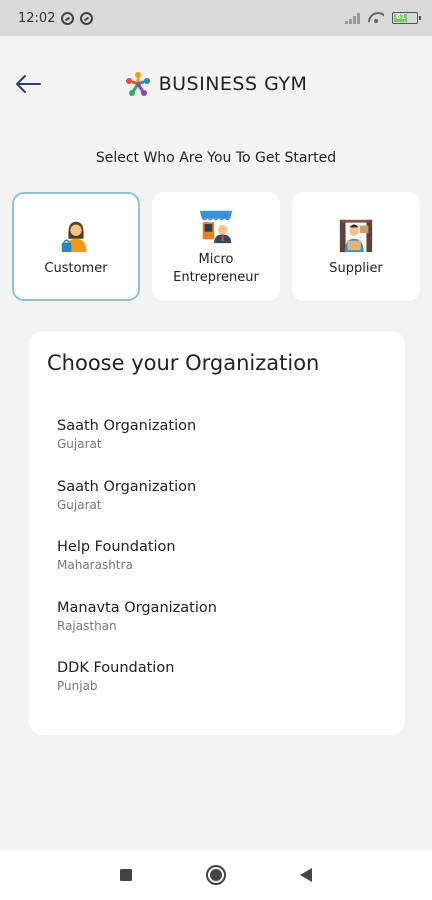 This screenshot has height=900, width=432. I want to click on arrow-left-icon, so click(28, 84).